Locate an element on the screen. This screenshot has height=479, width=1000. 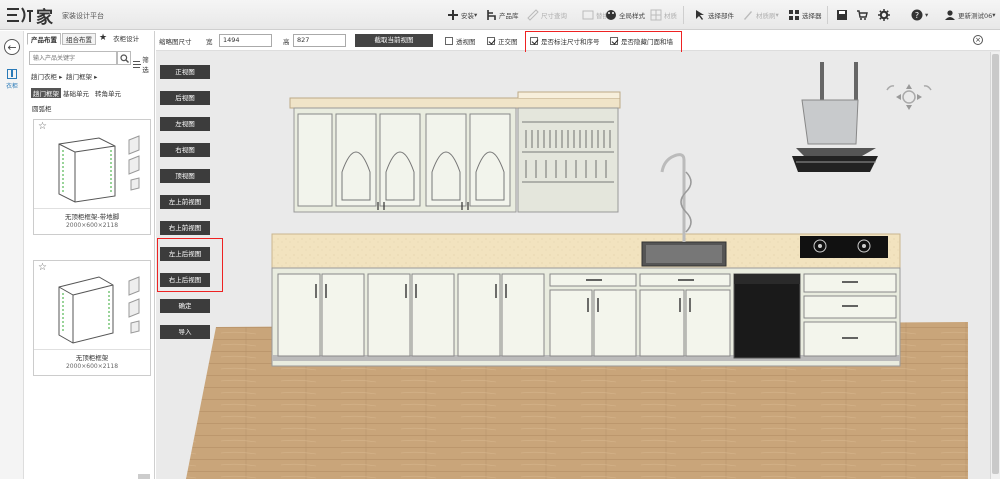
search-input is located at coordinates (73, 58).